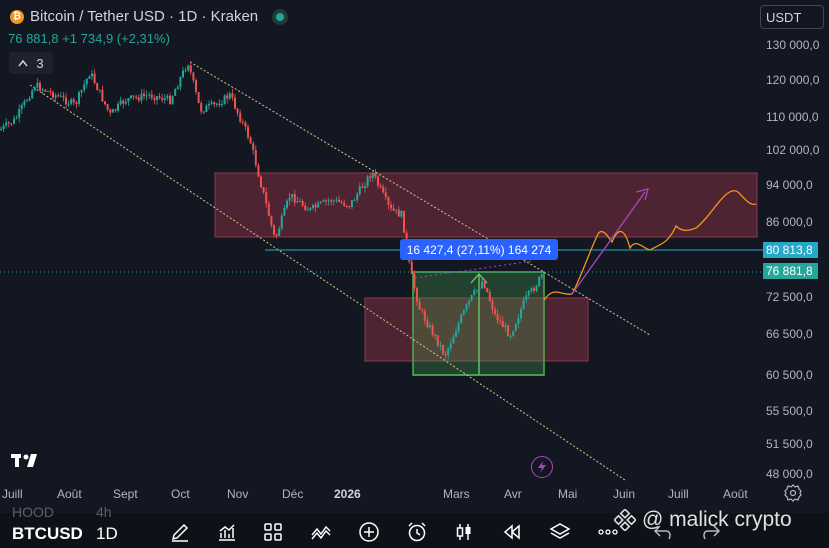  I want to click on candles-icon, so click(464, 532).